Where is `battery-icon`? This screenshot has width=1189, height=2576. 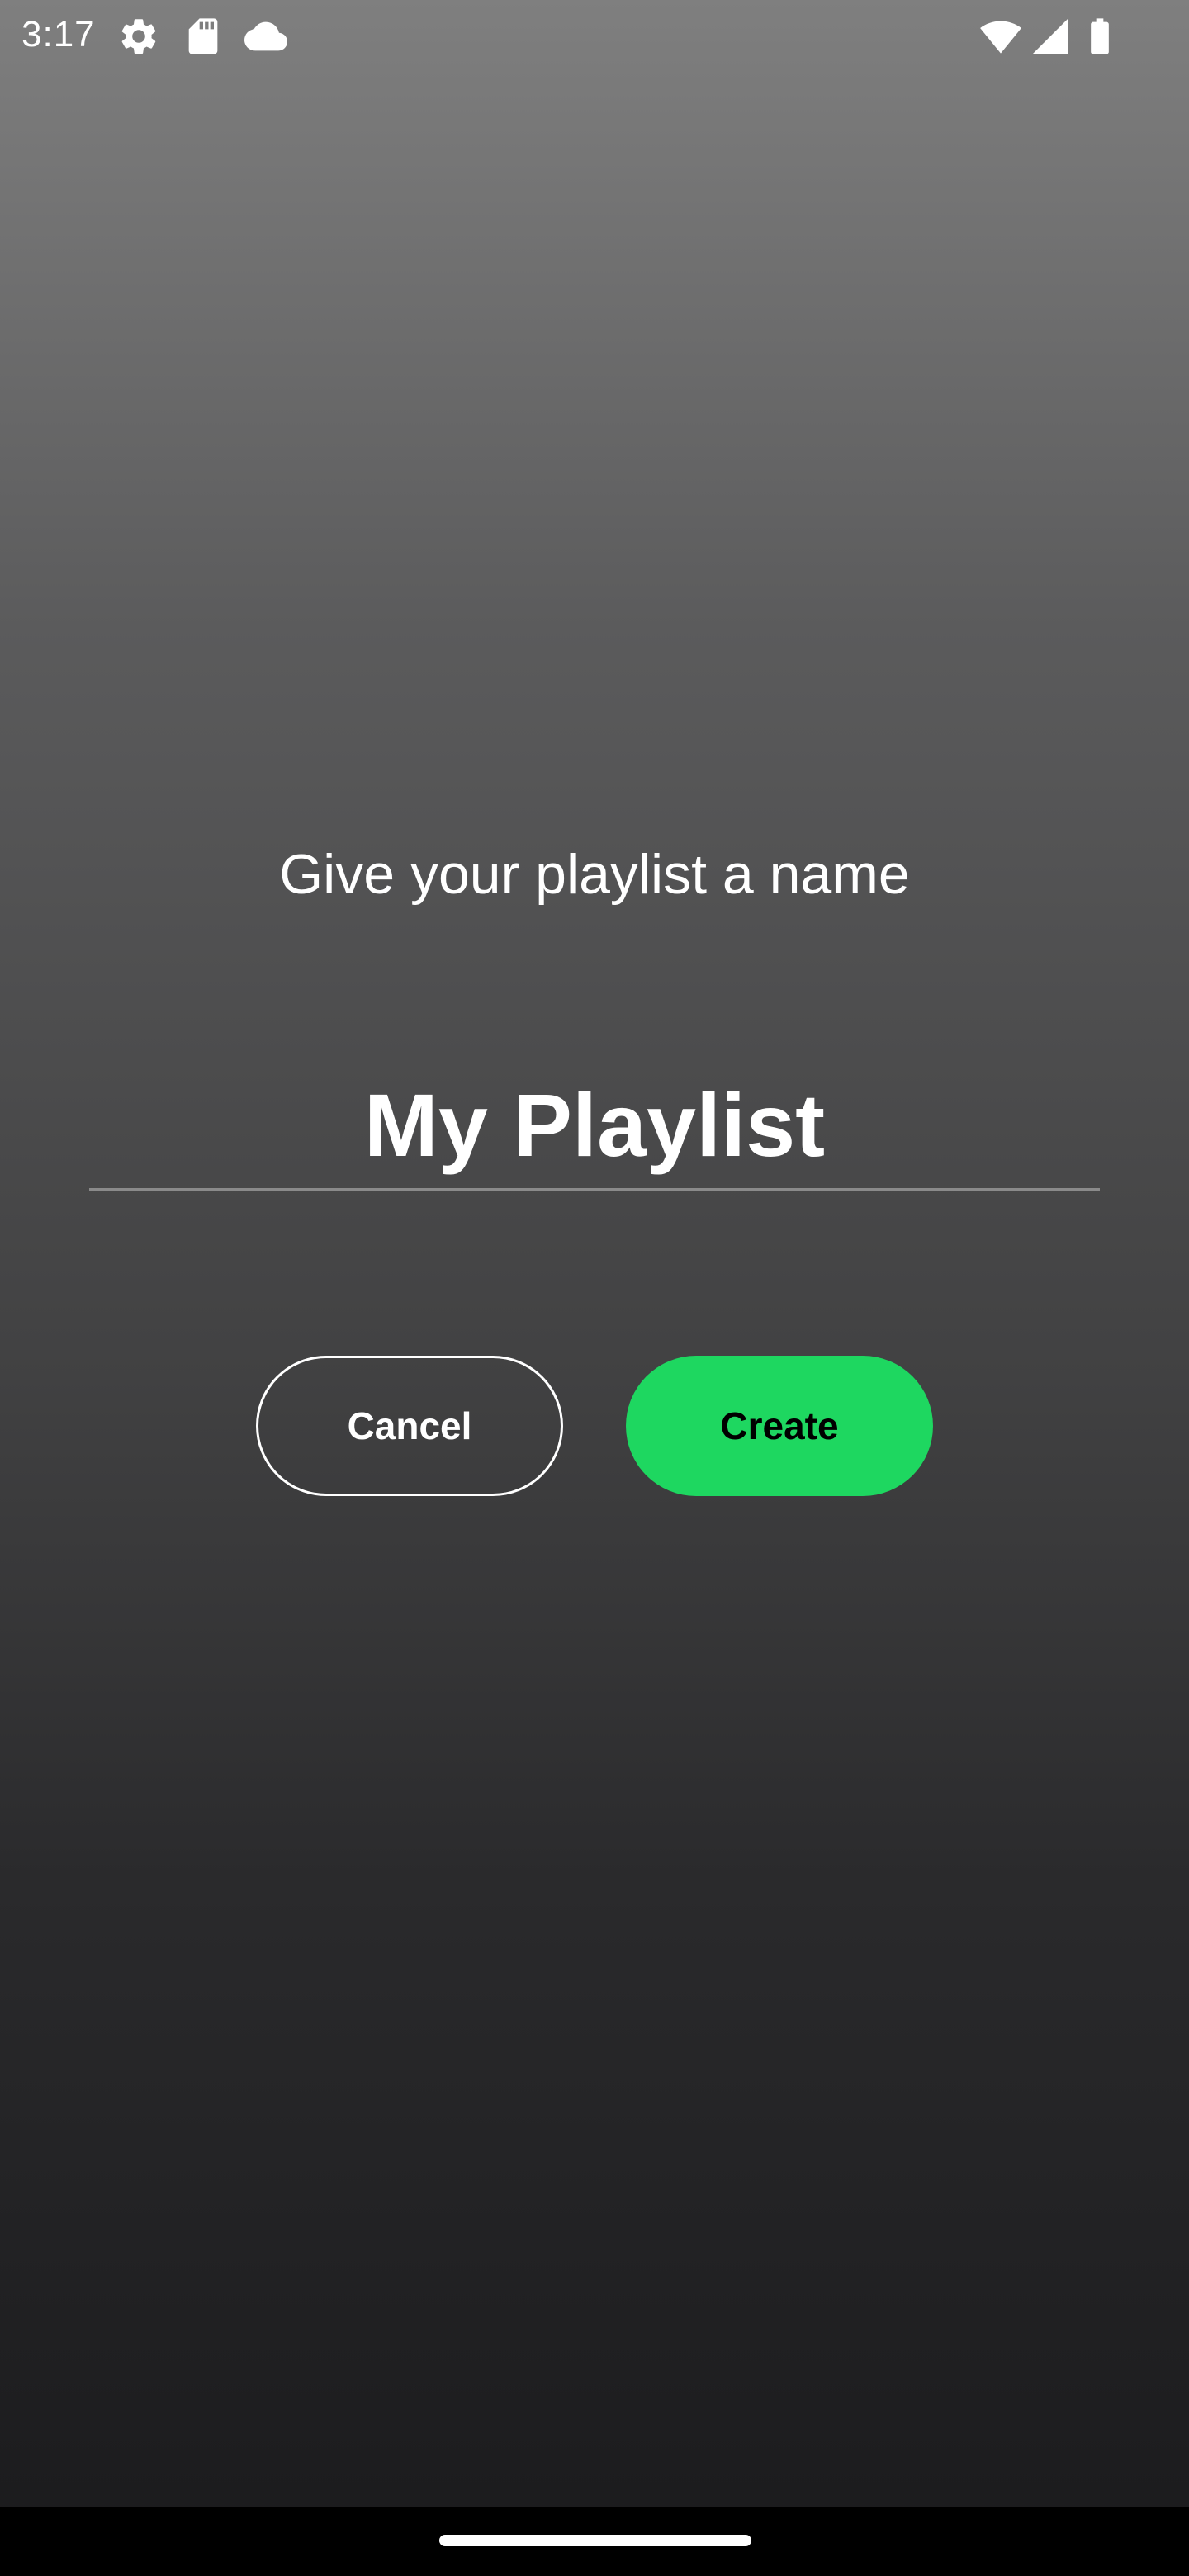
battery-icon is located at coordinates (1100, 36).